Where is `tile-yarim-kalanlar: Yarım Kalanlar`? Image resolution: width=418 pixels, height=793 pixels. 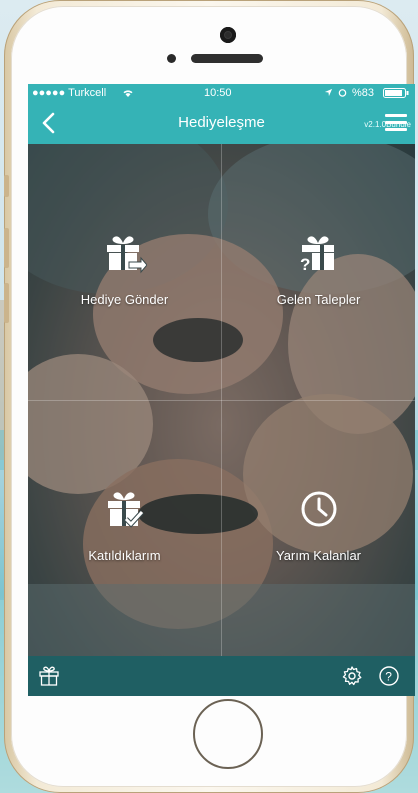
tile-yarim-kalanlar: Yarım Kalanlar is located at coordinates (318, 528).